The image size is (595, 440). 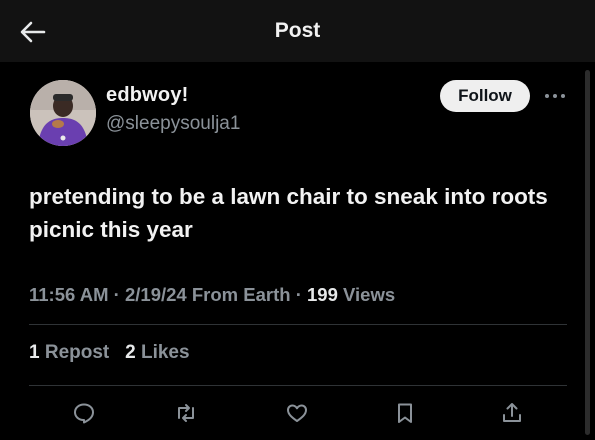 I want to click on bookmark-icon, so click(x=405, y=413).